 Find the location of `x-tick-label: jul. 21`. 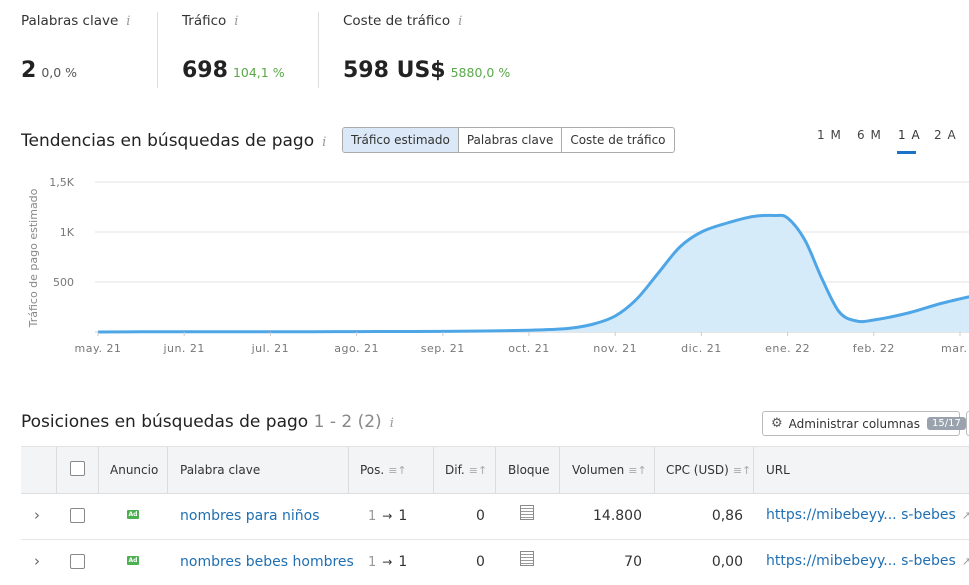

x-tick-label: jul. 21 is located at coordinates (270, 348).